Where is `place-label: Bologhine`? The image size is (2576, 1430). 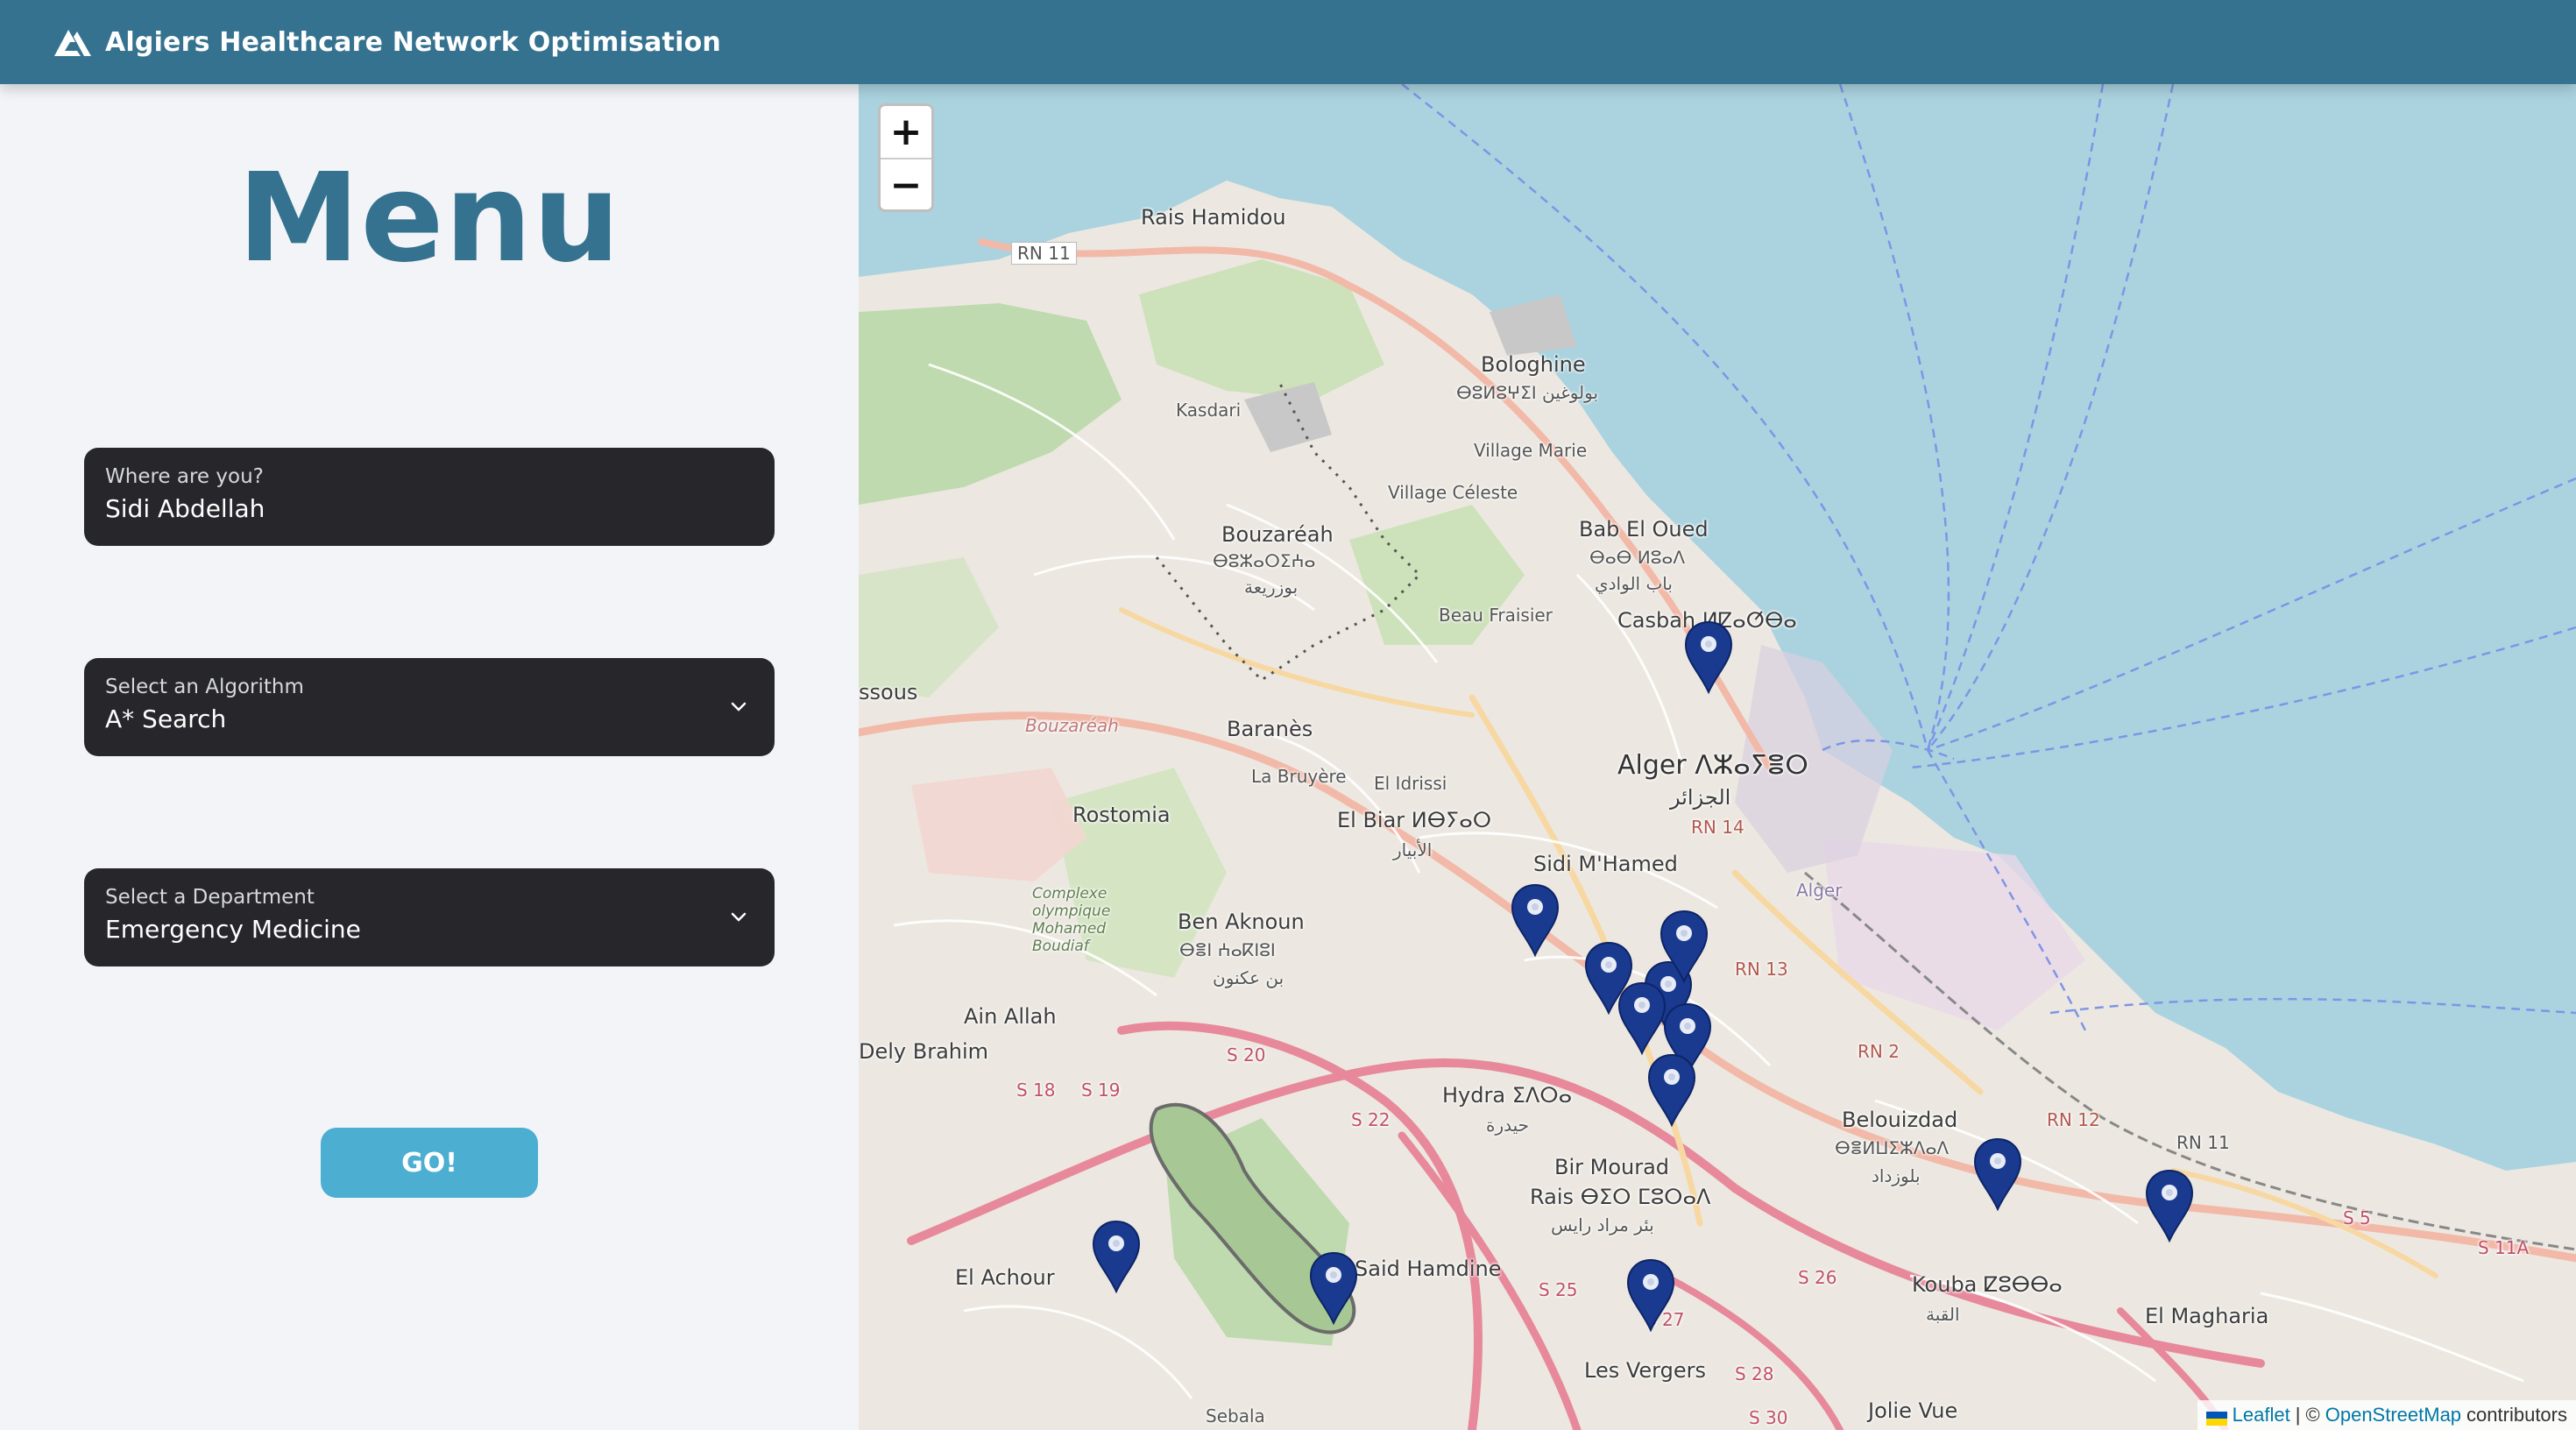
place-label: Bologhine is located at coordinates (1533, 364).